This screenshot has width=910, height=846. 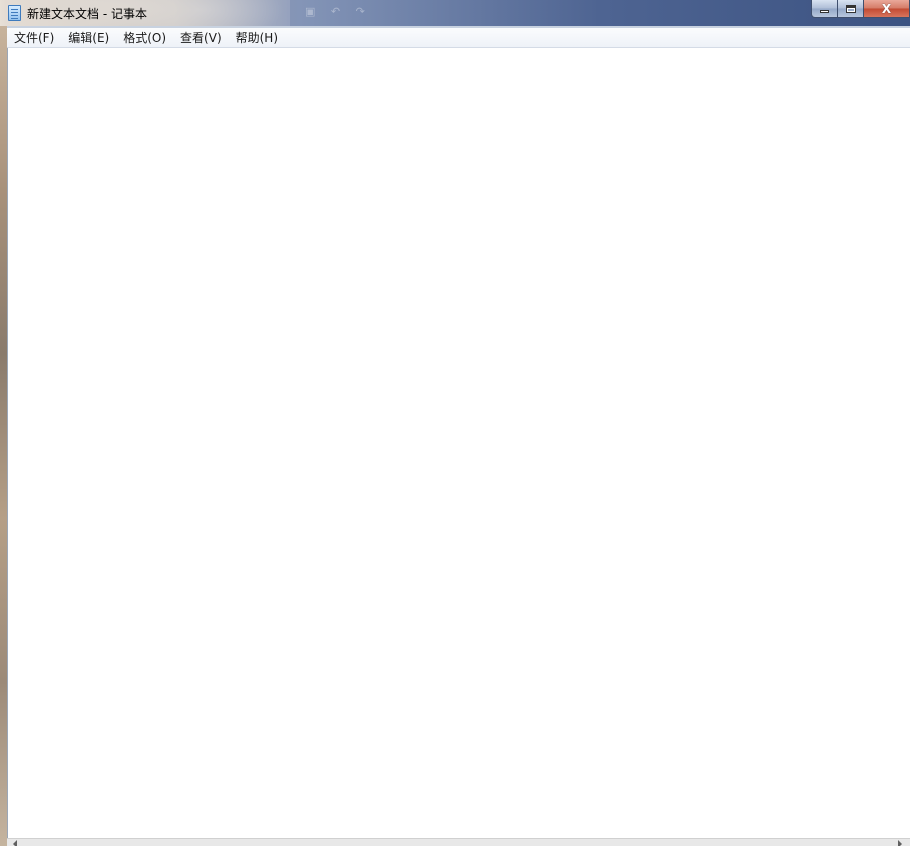 What do you see at coordinates (458, 842) in the screenshot?
I see `horizontal-scrollbar` at bounding box center [458, 842].